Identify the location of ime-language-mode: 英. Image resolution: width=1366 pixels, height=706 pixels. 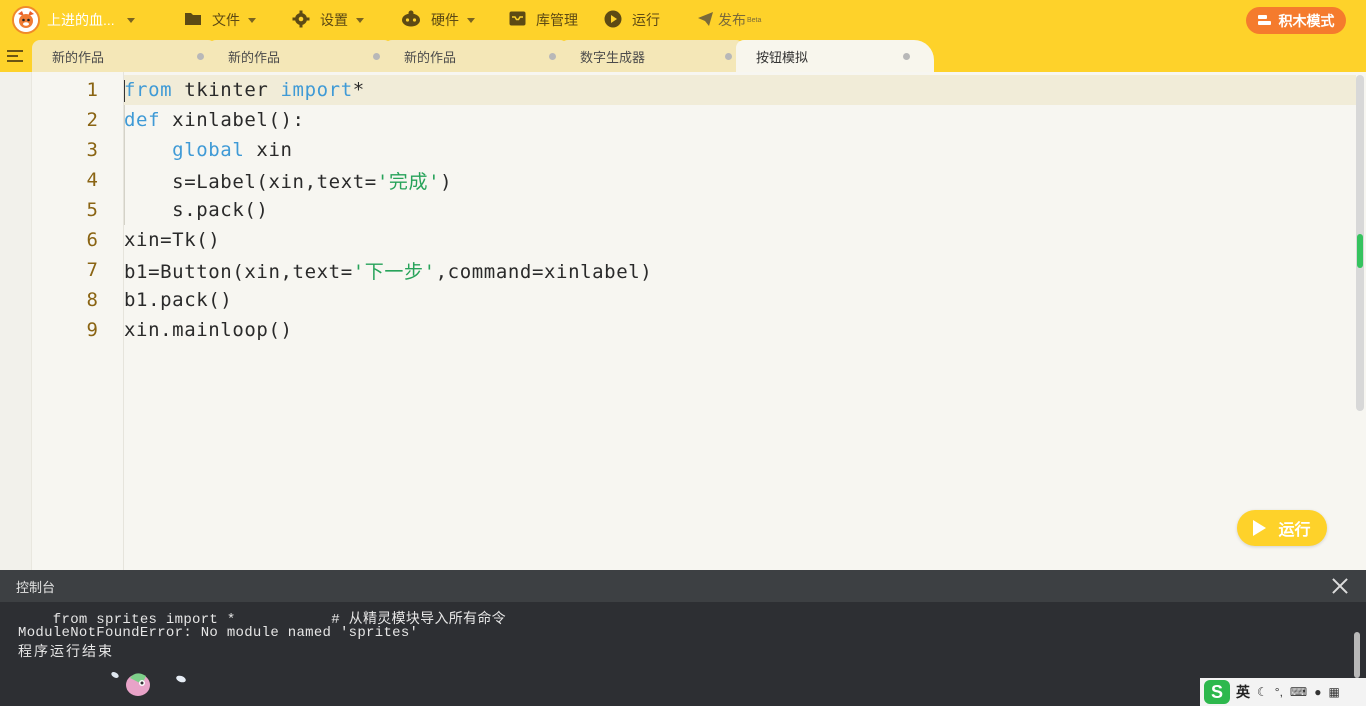
(1243, 692).